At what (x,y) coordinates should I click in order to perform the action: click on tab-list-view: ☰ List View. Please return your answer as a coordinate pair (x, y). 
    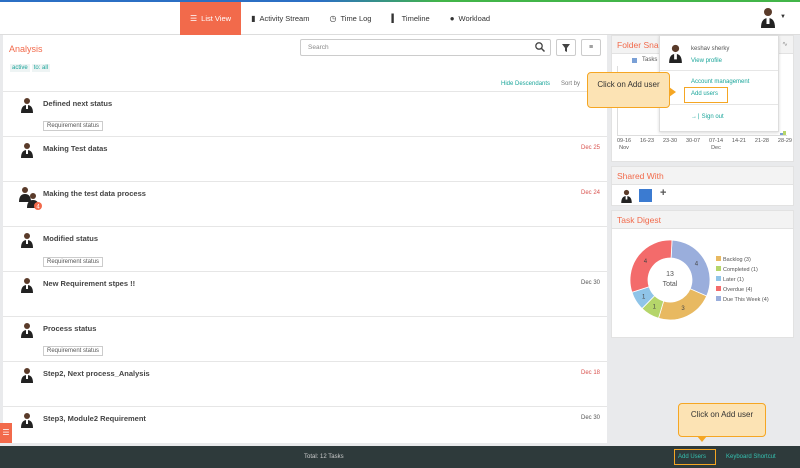
    Looking at the image, I should click on (211, 18).